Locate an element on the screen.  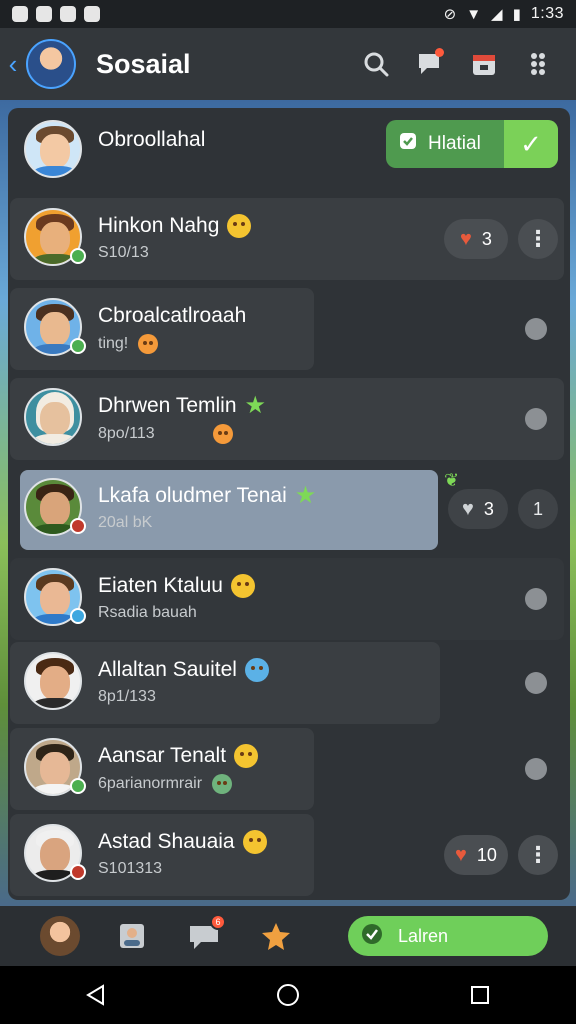
search-icon is located at coordinates (376, 64).